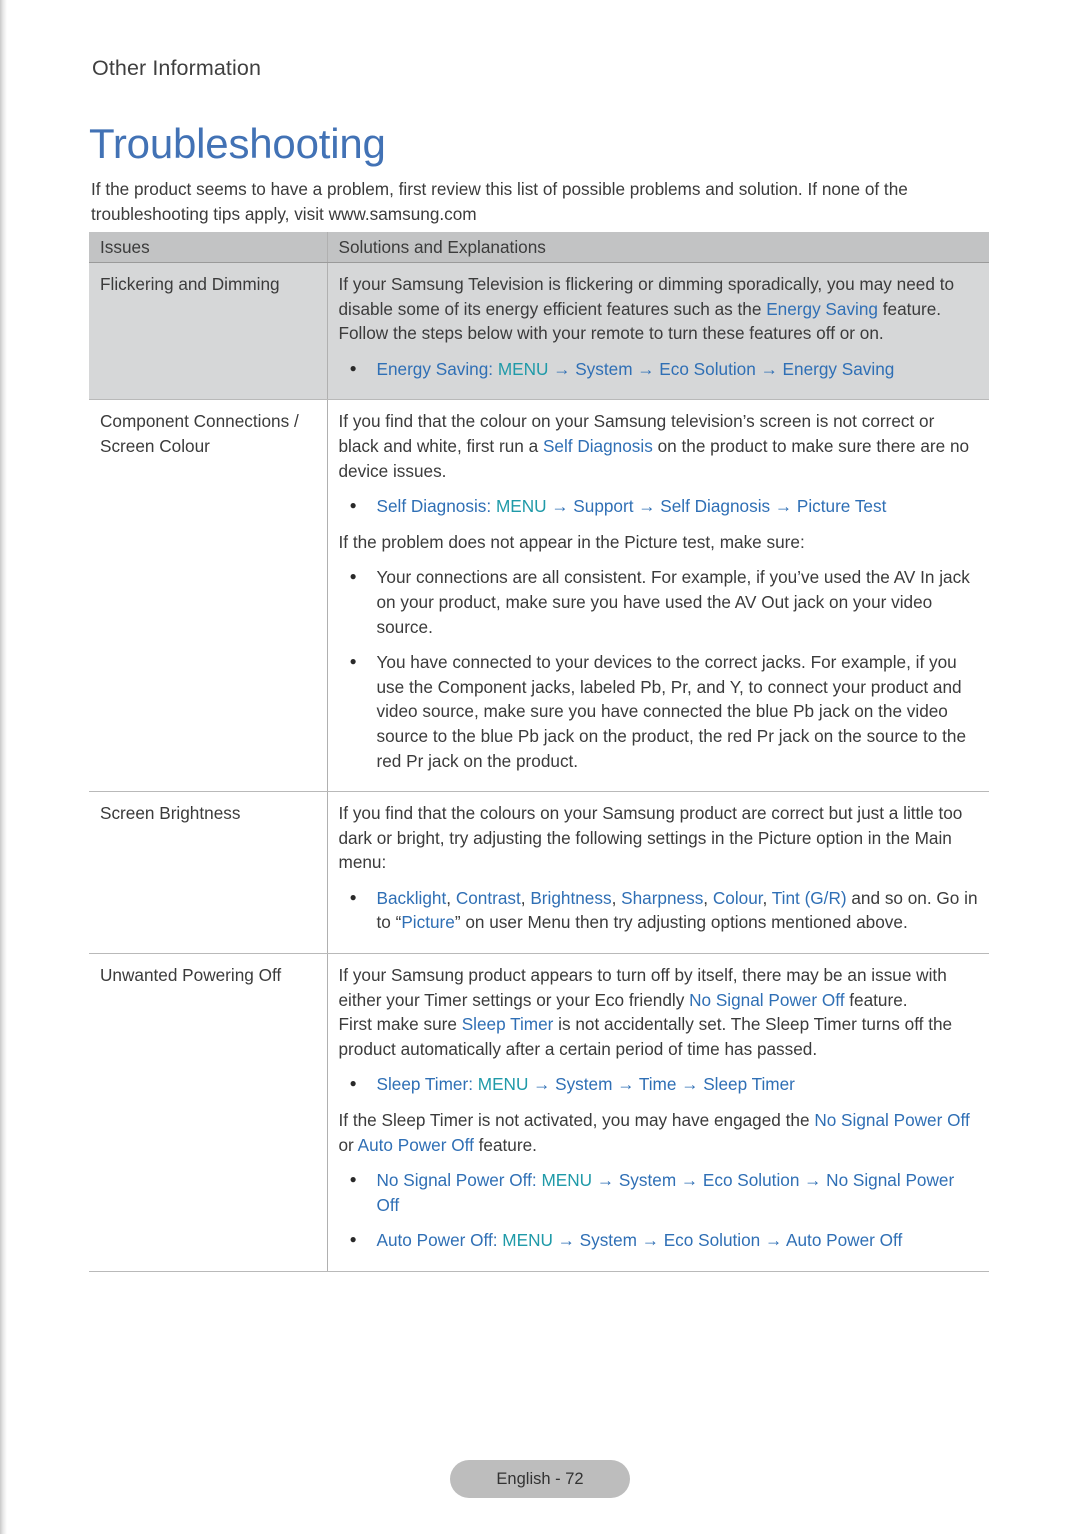 The width and height of the screenshot is (1080, 1534). What do you see at coordinates (838, 368) in the screenshot?
I see `menu-step: Energy Saving` at bounding box center [838, 368].